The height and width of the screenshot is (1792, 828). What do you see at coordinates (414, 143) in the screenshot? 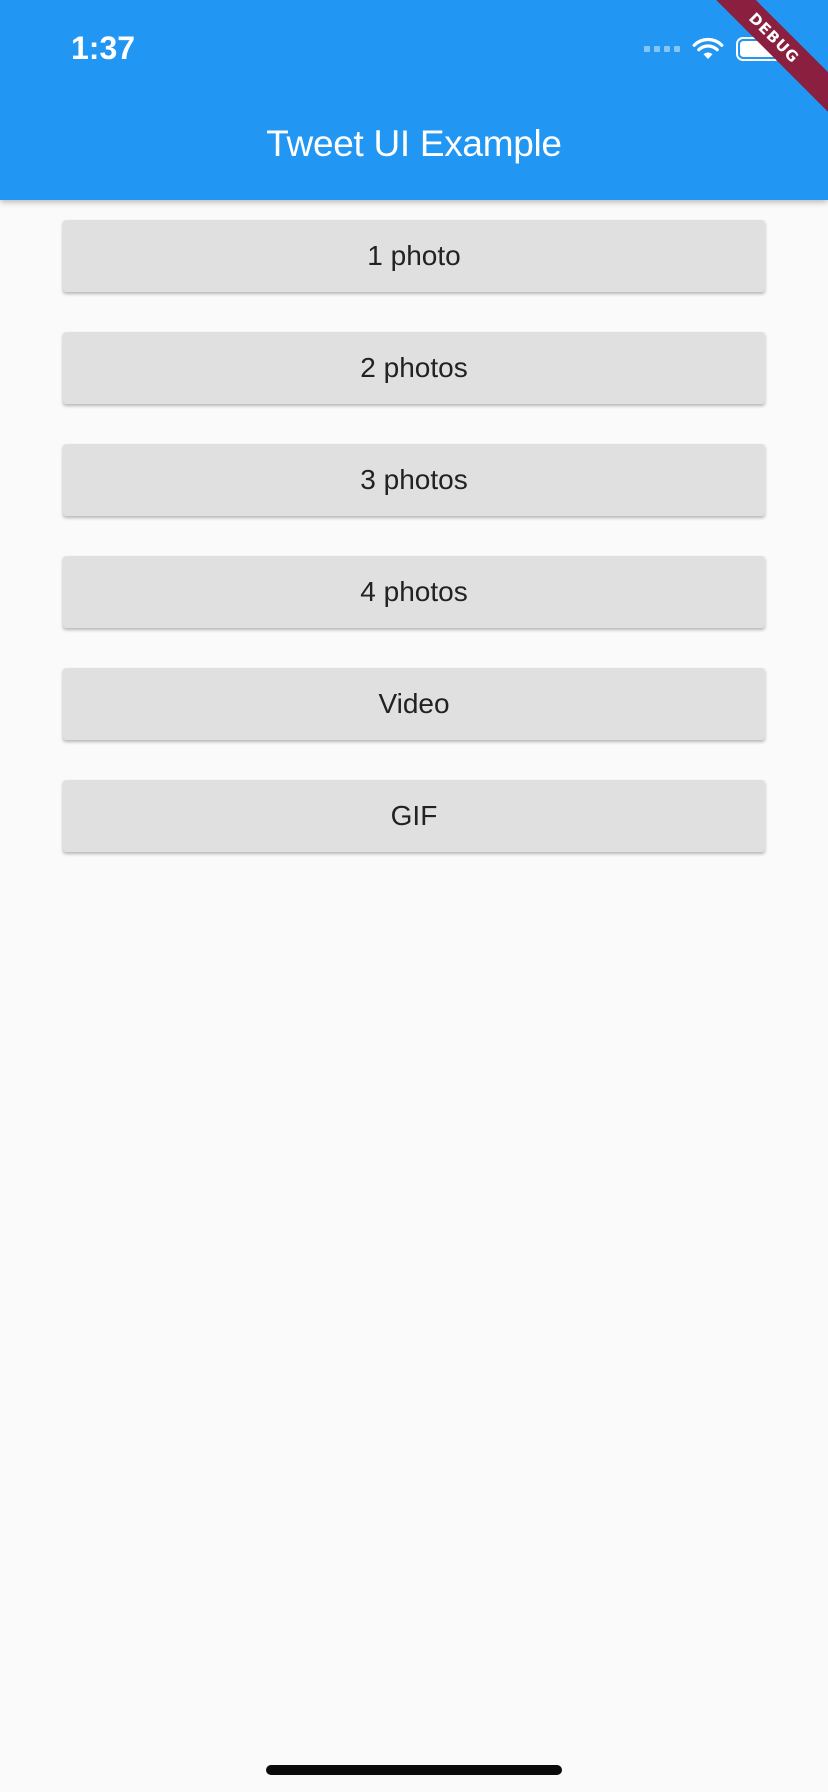
I see `page-title: Tweet UI Example` at bounding box center [414, 143].